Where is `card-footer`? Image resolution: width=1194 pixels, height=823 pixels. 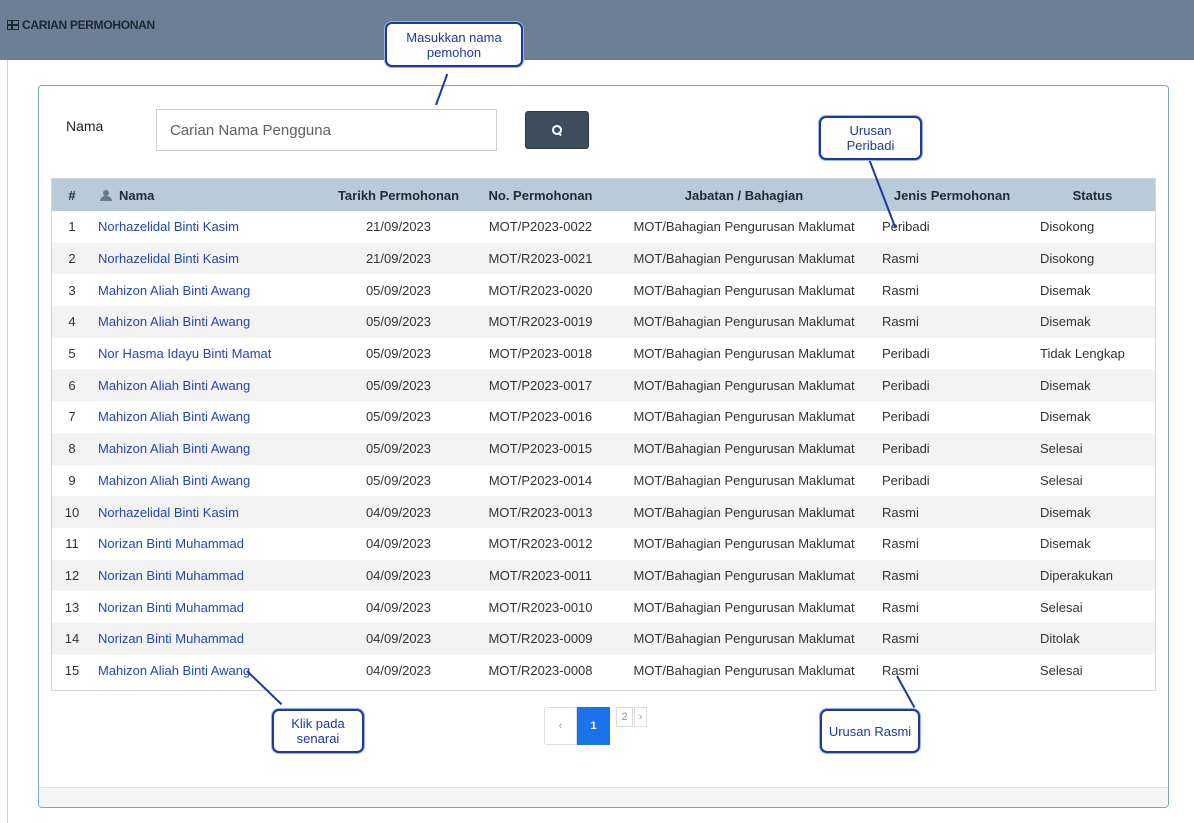 card-footer is located at coordinates (603, 797).